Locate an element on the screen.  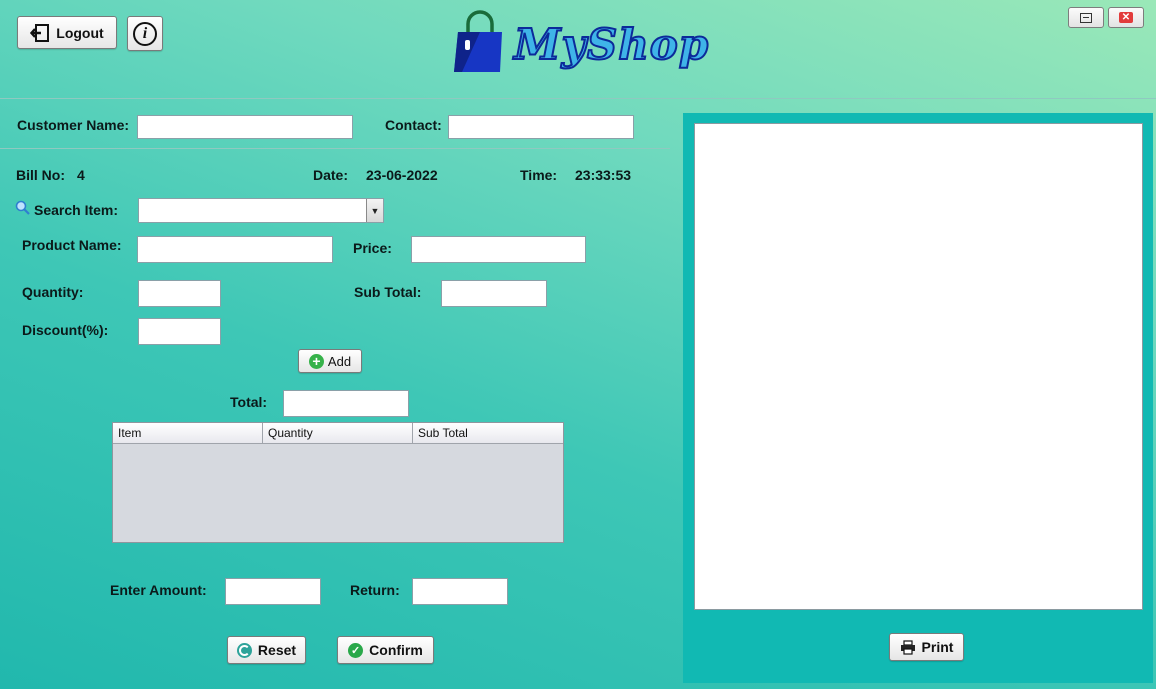
minimize-button is located at coordinates (1086, 17).